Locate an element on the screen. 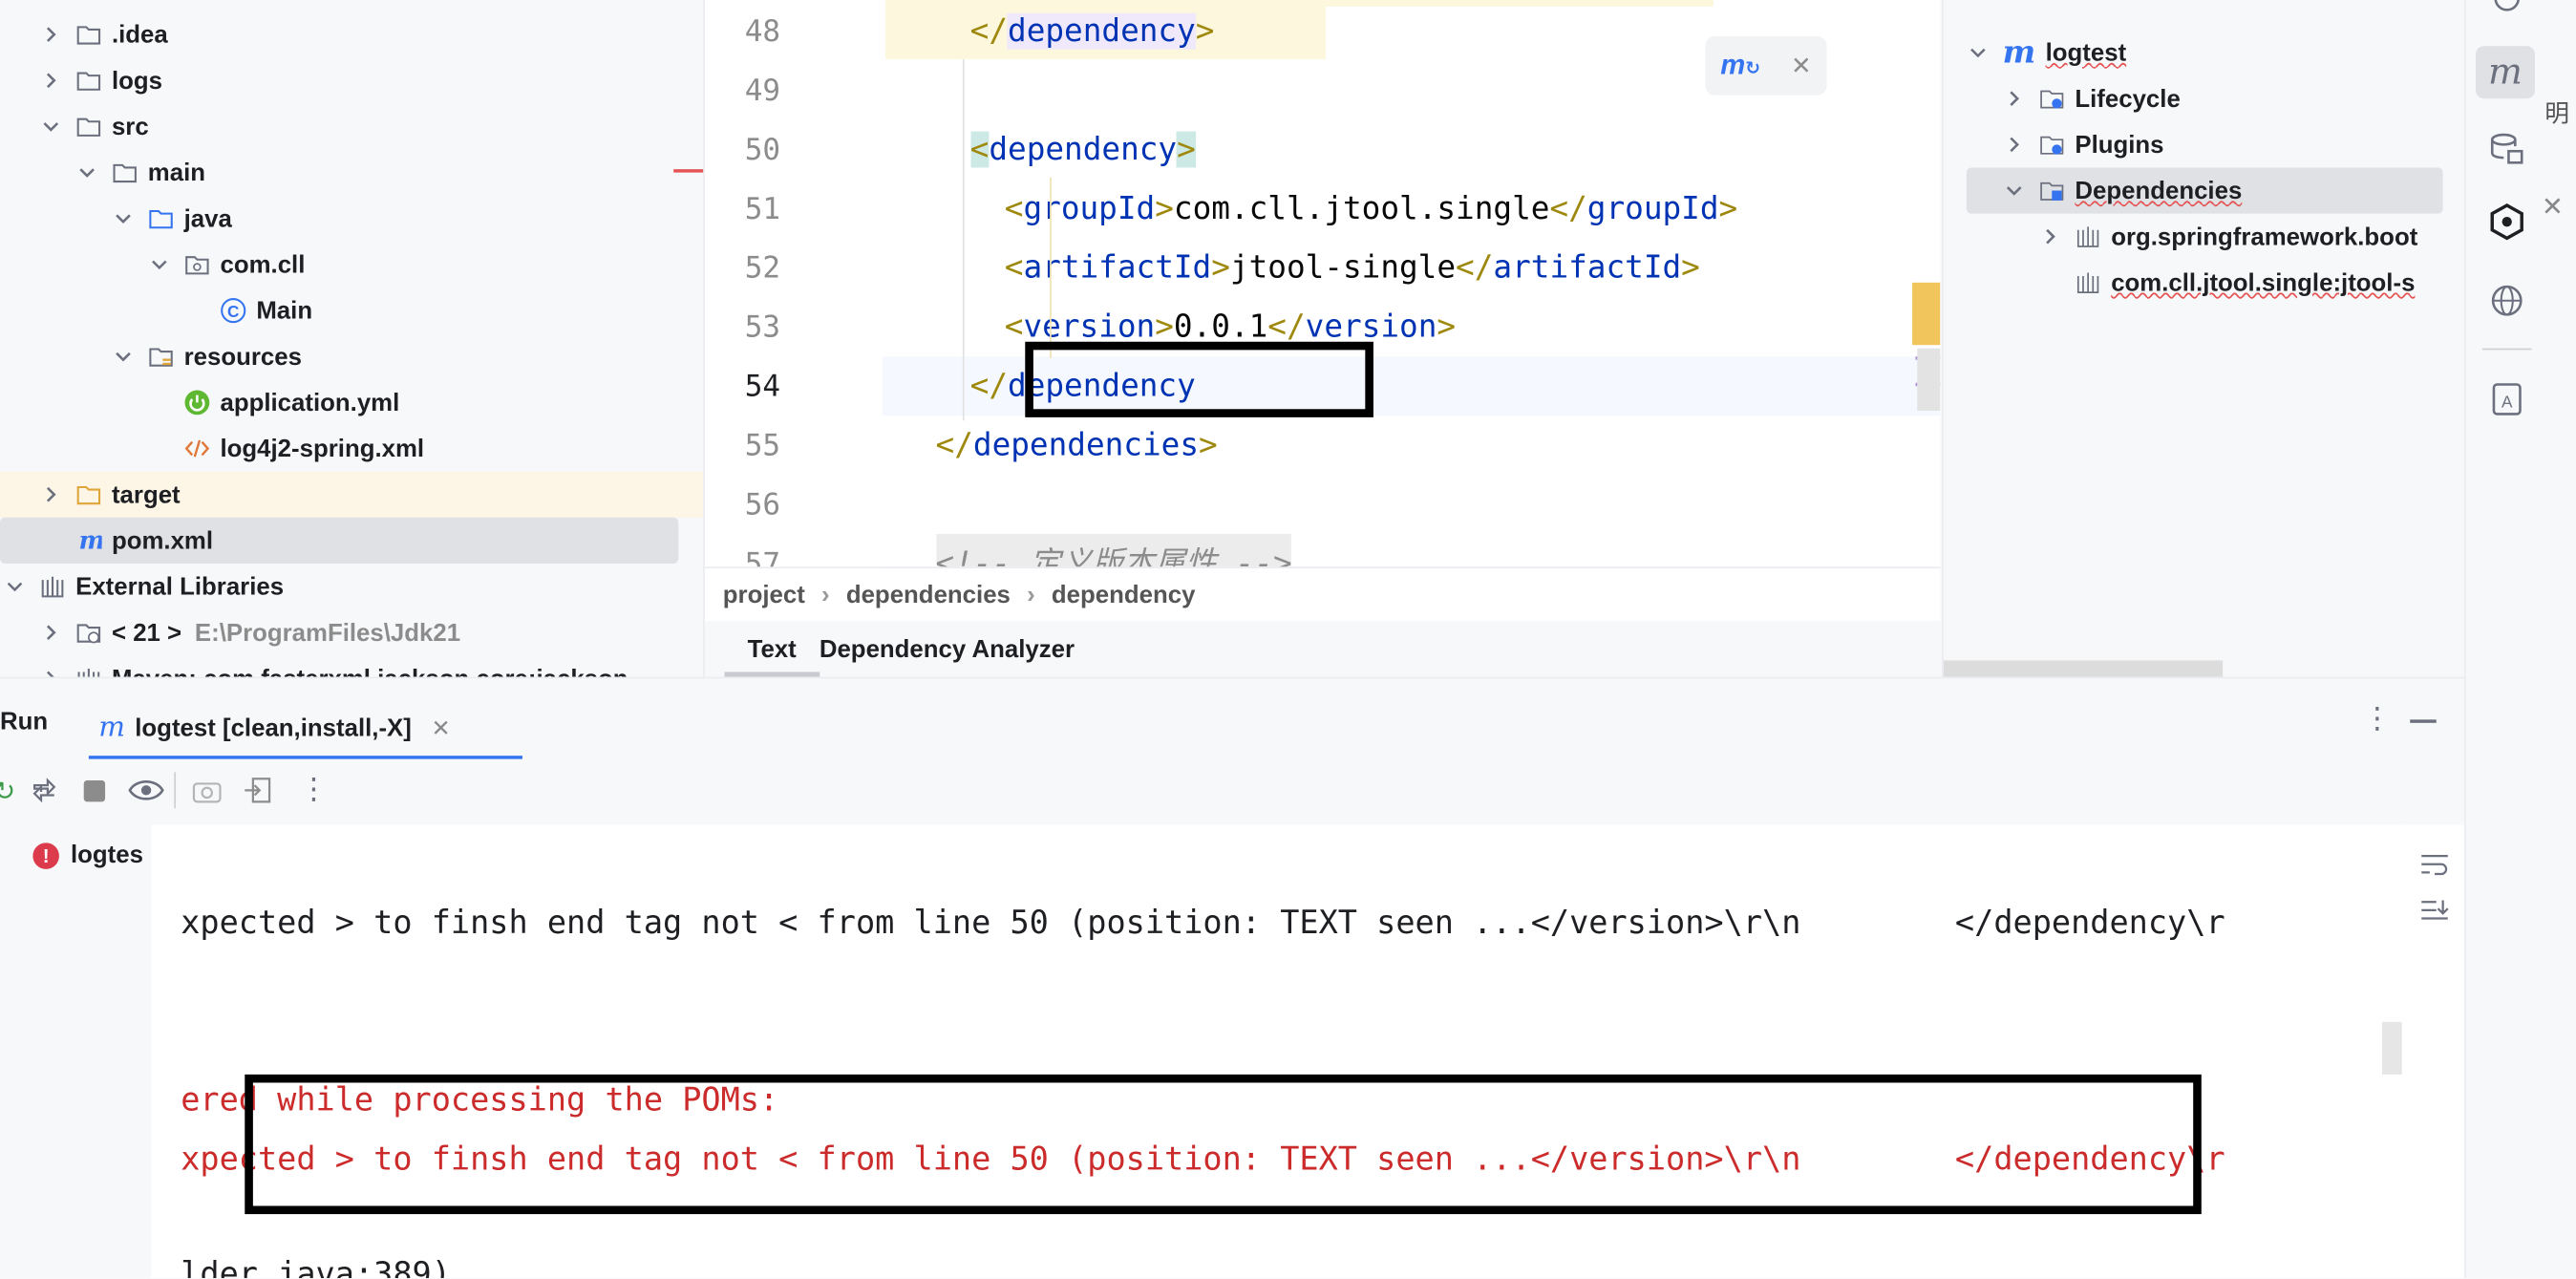  maven-node-plugins: Plugins is located at coordinates (2085, 144).